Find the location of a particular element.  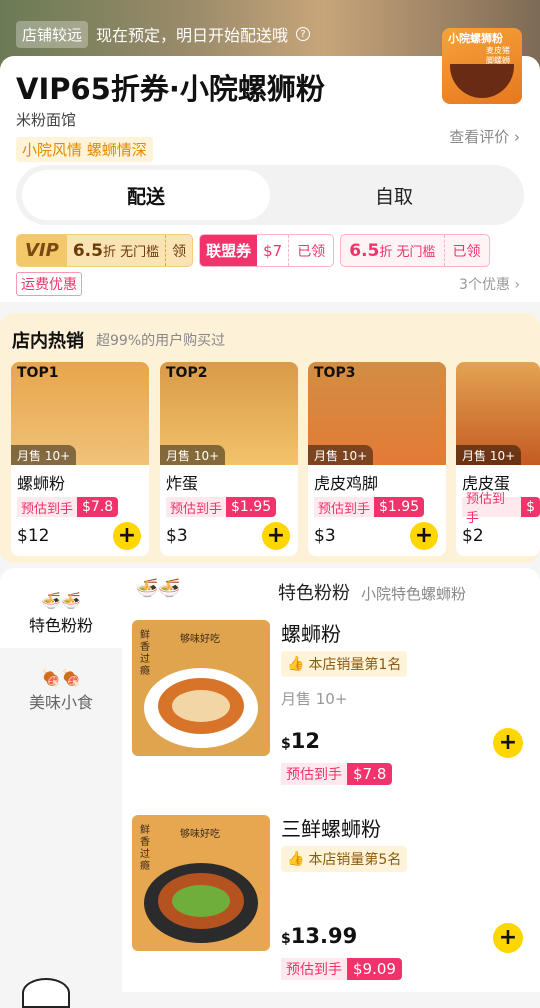

sales-rank-badge: 👍 本店销量第5名 is located at coordinates (344, 859).